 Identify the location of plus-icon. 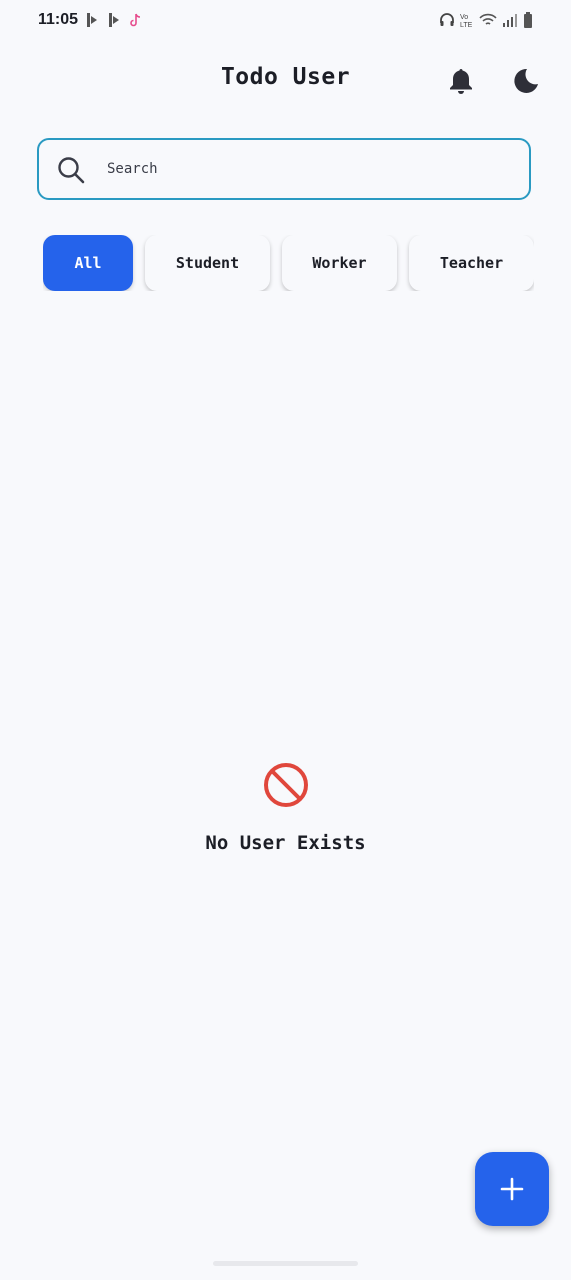
(512, 1189).